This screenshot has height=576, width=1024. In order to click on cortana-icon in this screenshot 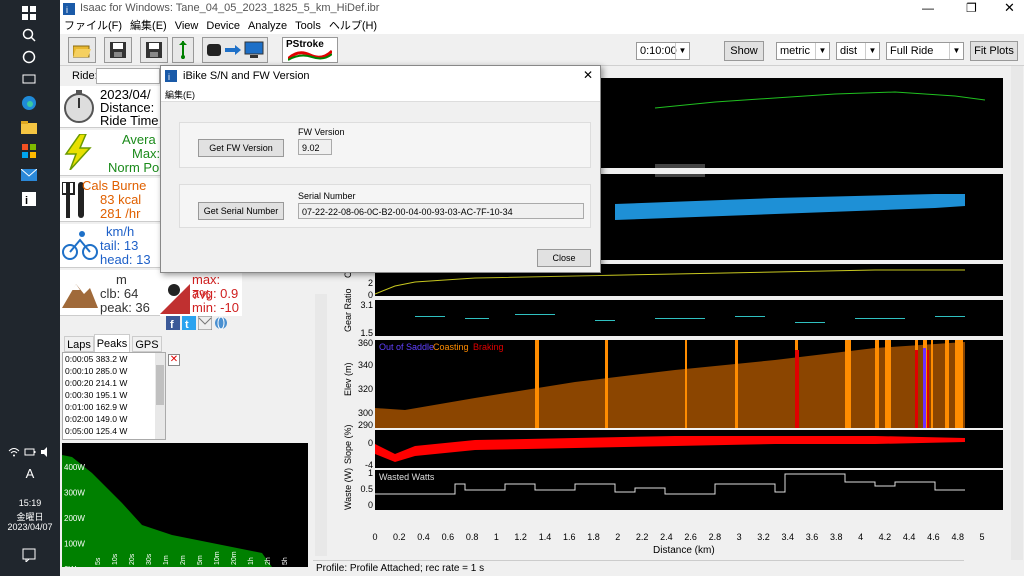, I will do `click(29, 57)`.